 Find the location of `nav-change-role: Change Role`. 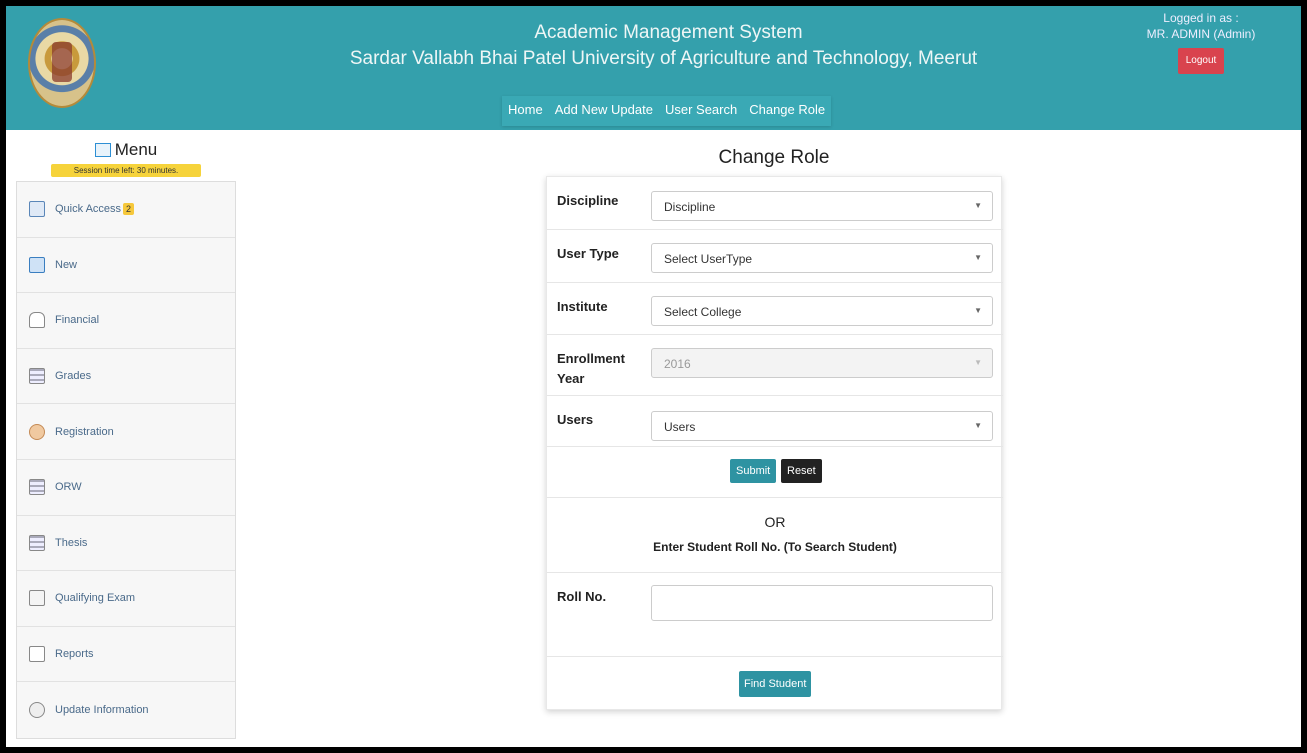

nav-change-role: Change Role is located at coordinates (787, 111).